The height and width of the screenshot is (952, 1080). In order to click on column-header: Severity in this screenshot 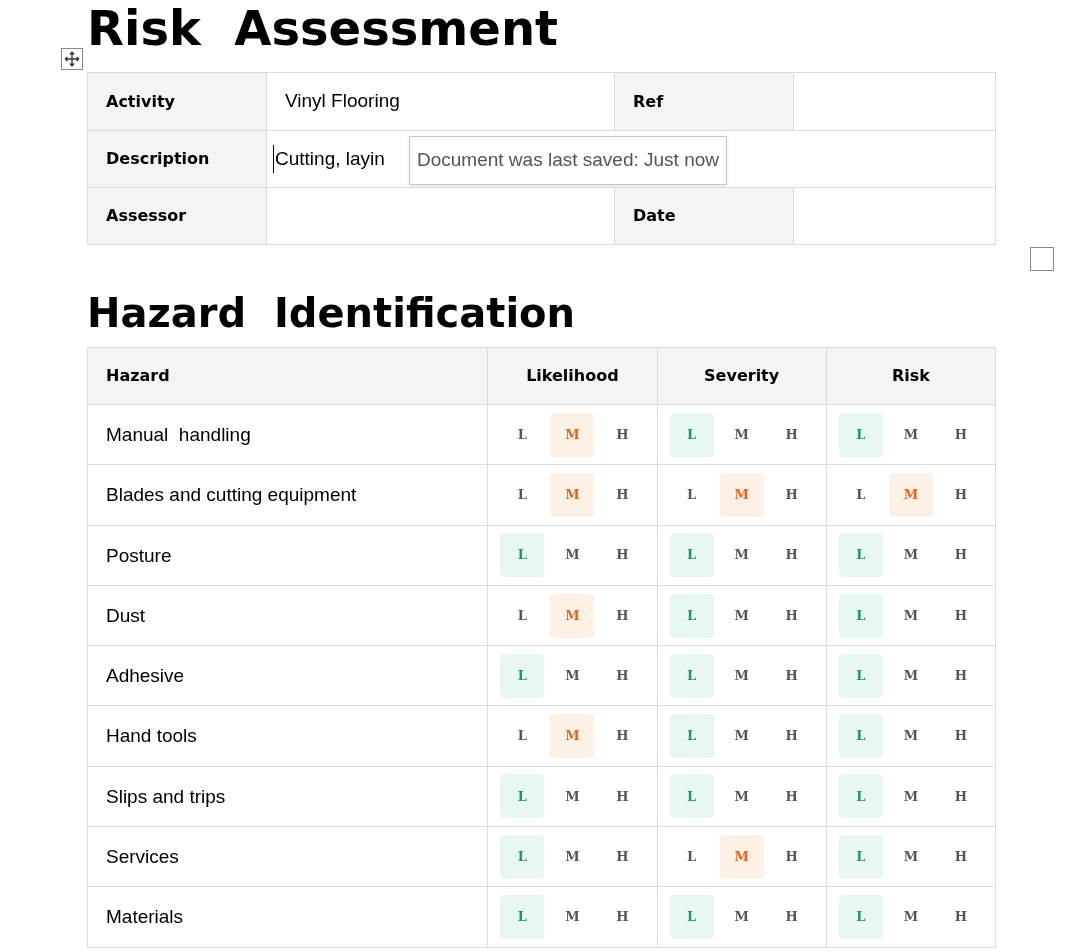, I will do `click(742, 376)`.